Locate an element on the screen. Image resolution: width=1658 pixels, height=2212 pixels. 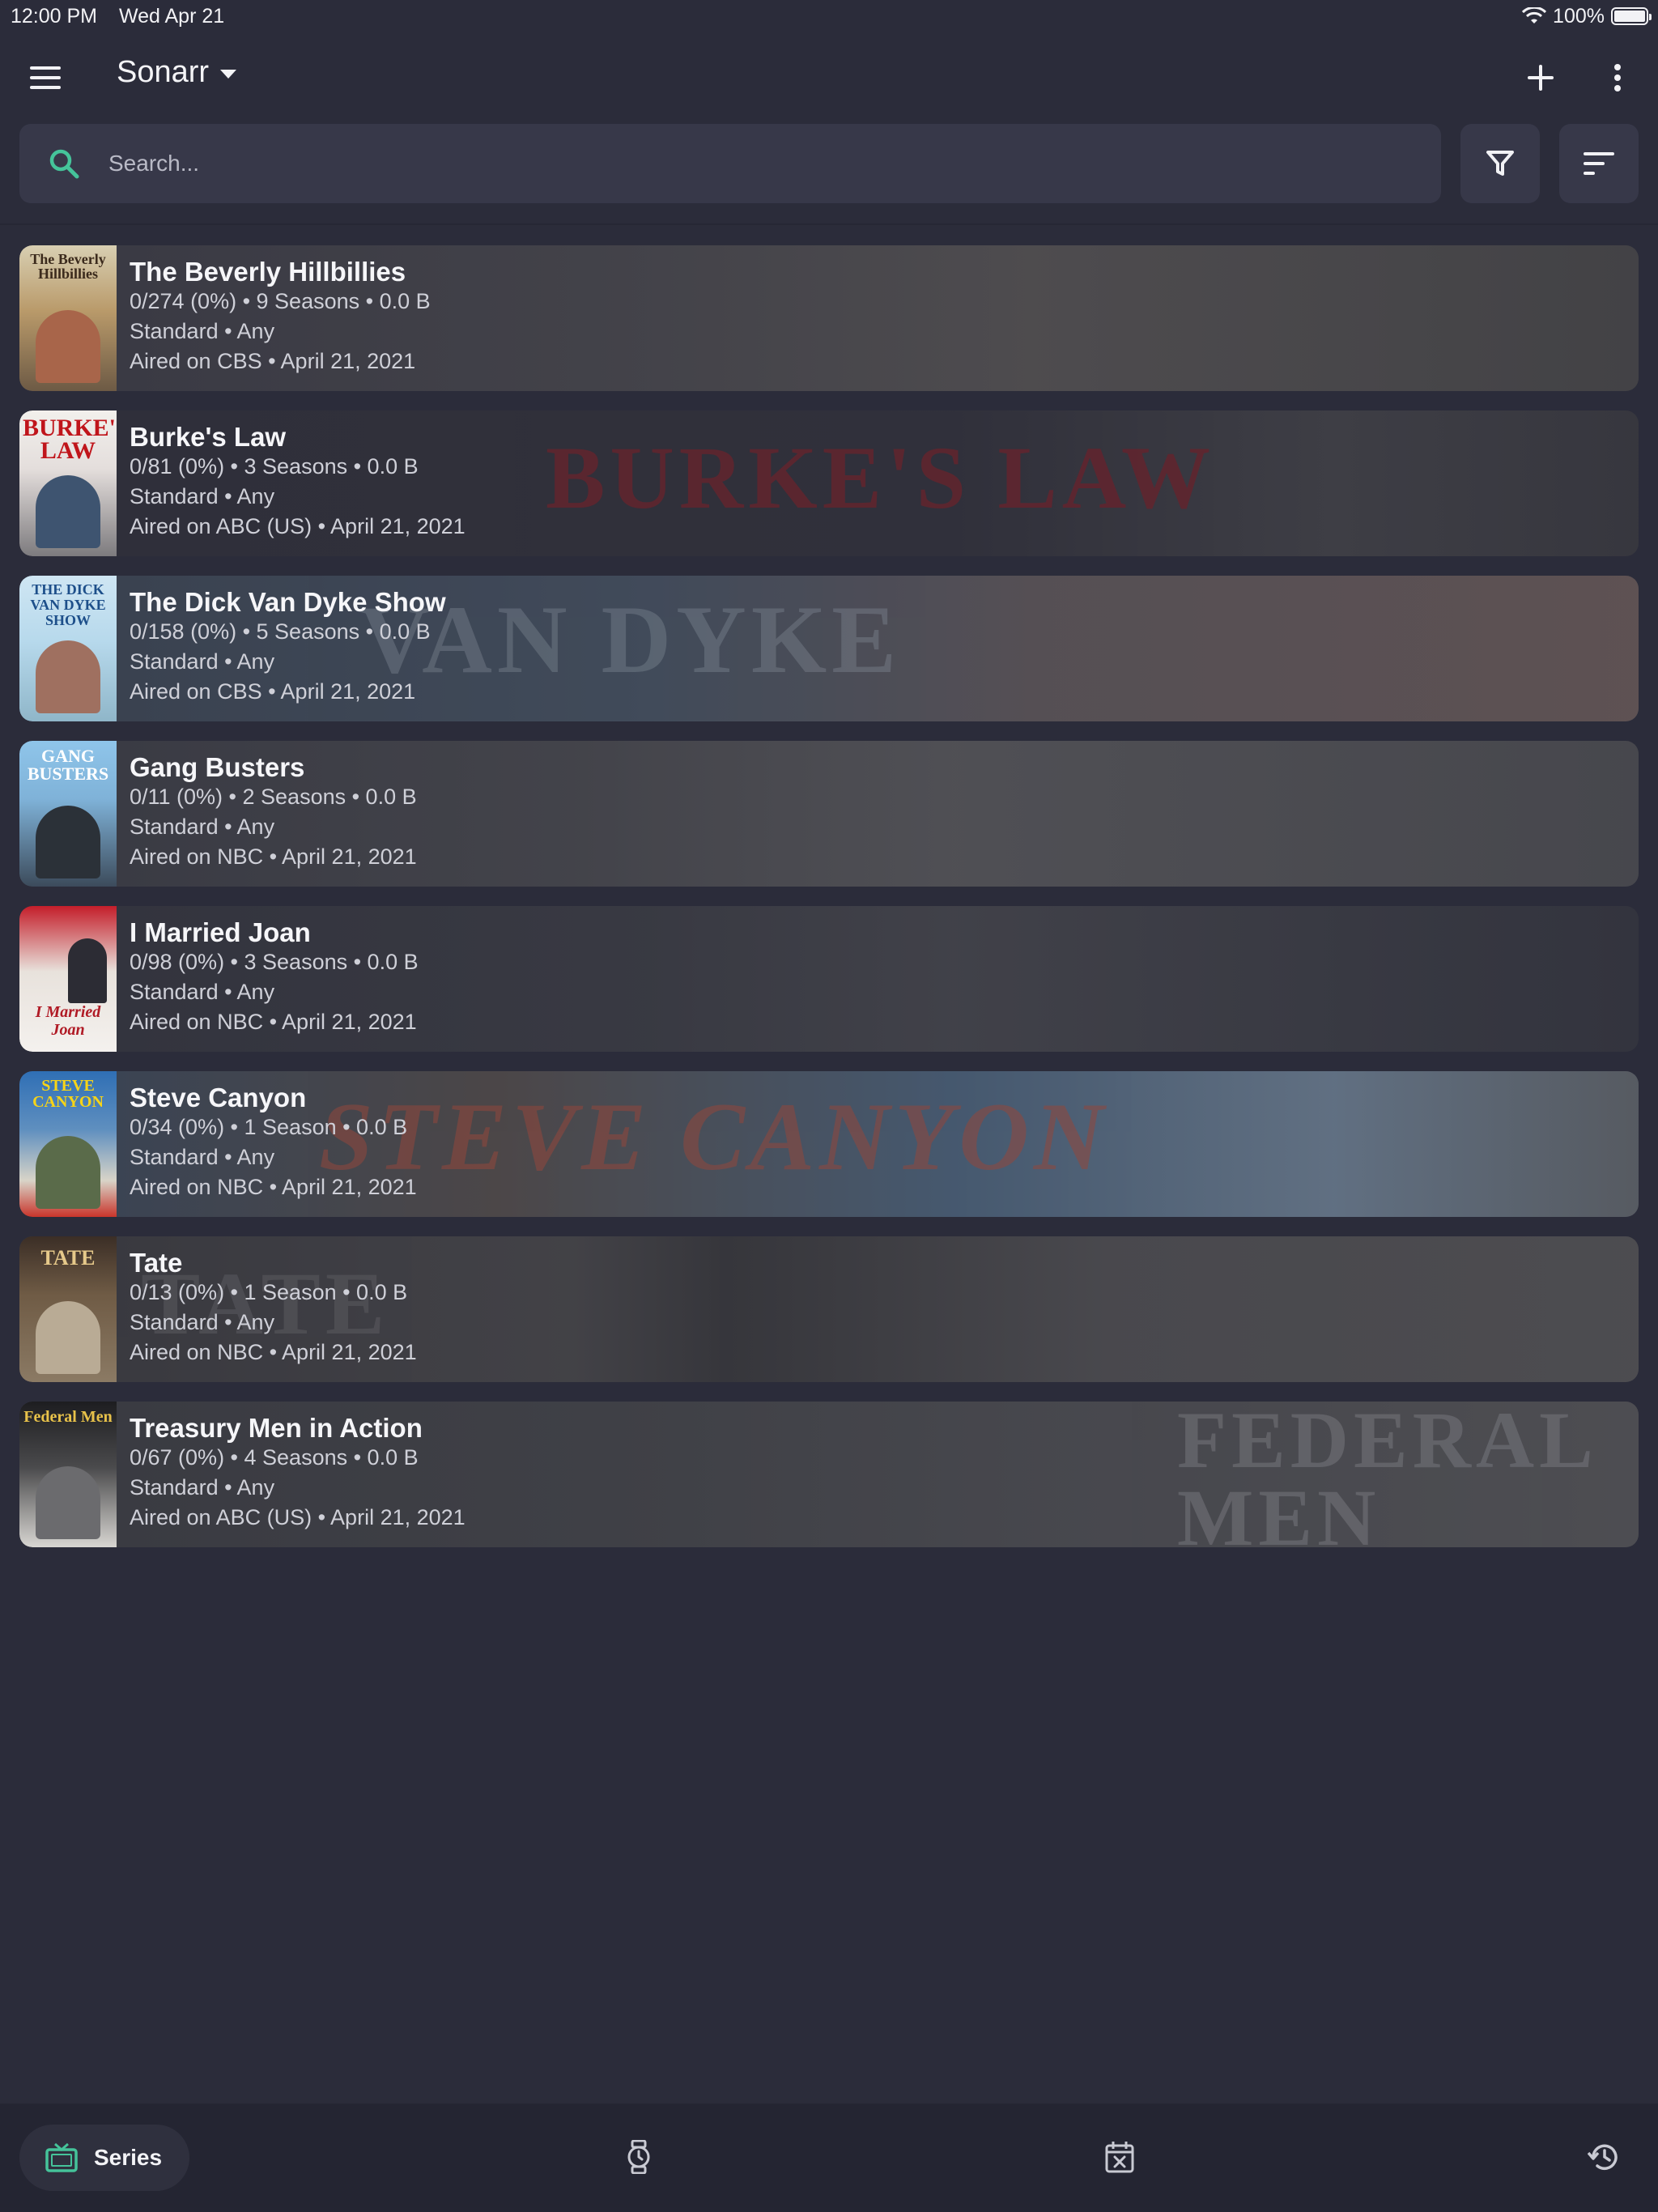
poster-title: Federal Men is located at coordinates (68, 1417).